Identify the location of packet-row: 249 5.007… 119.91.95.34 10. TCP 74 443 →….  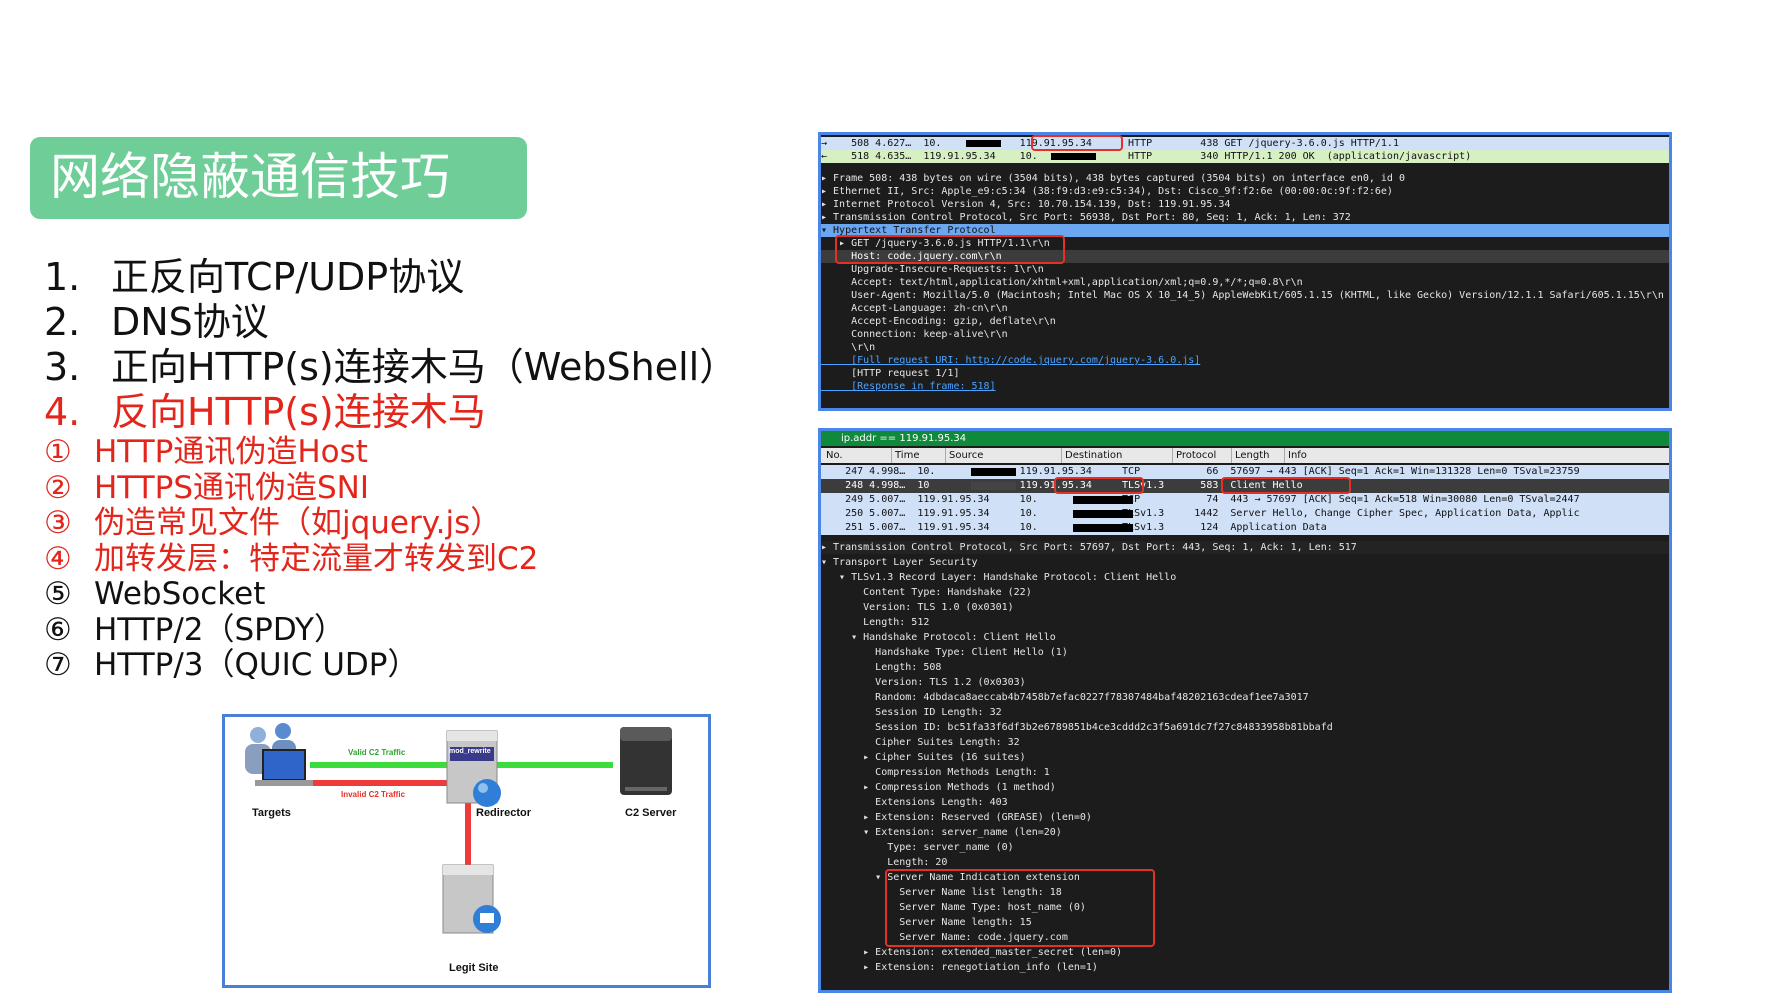
(1245, 500).